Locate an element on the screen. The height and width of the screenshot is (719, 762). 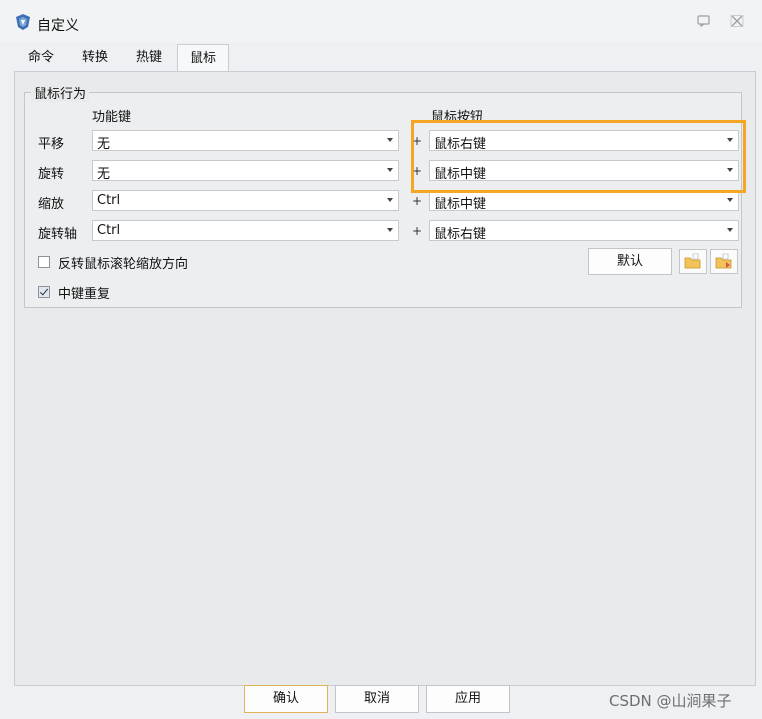
rotate-label: 旋转 is located at coordinates (51, 174).